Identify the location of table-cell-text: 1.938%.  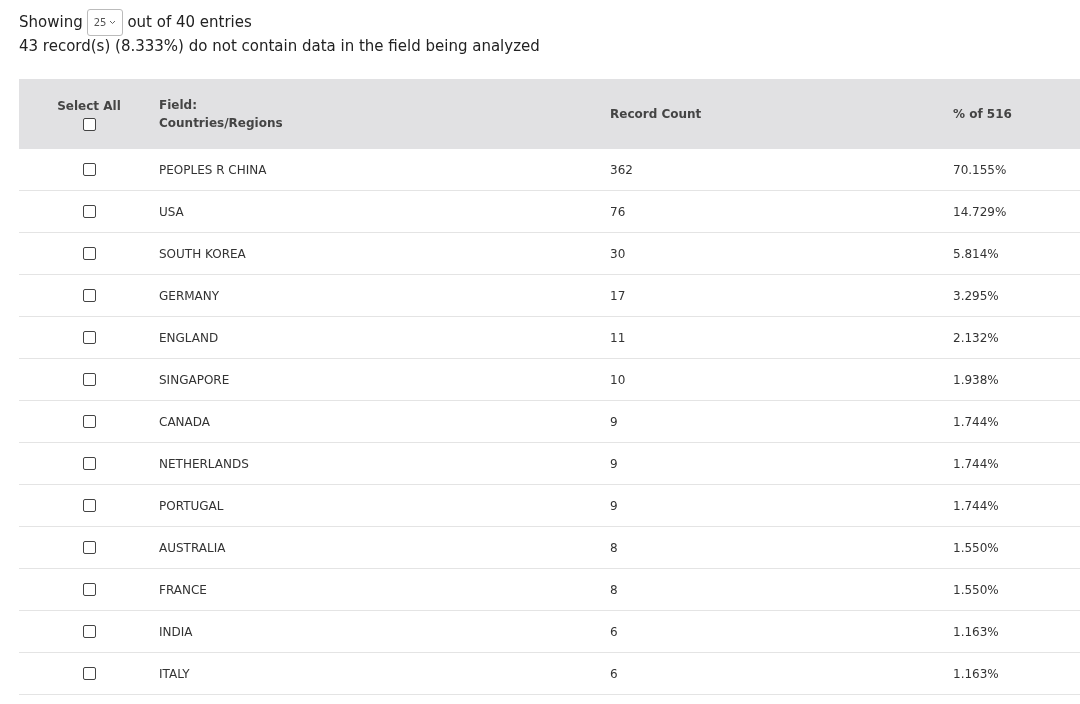
(976, 379).